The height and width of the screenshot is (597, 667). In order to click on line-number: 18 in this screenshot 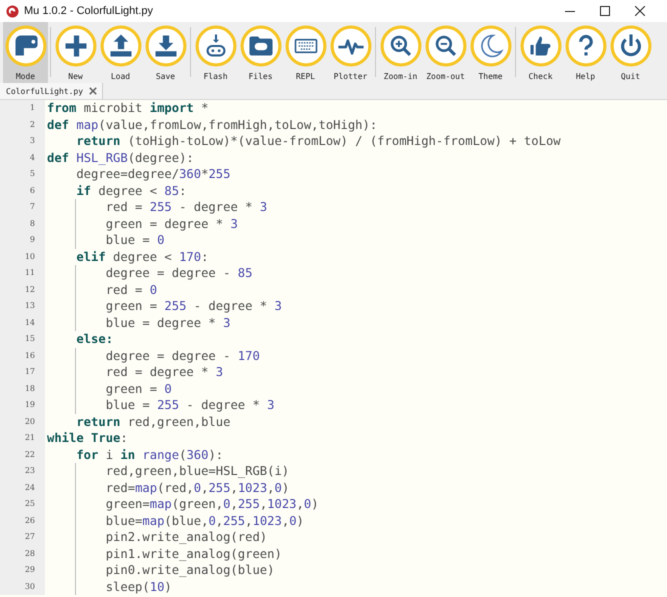, I will do `click(22, 388)`.